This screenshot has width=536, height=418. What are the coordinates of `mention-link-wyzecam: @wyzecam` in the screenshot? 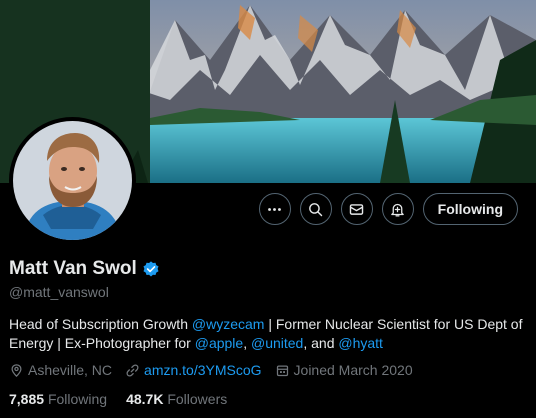 It's located at (228, 324).